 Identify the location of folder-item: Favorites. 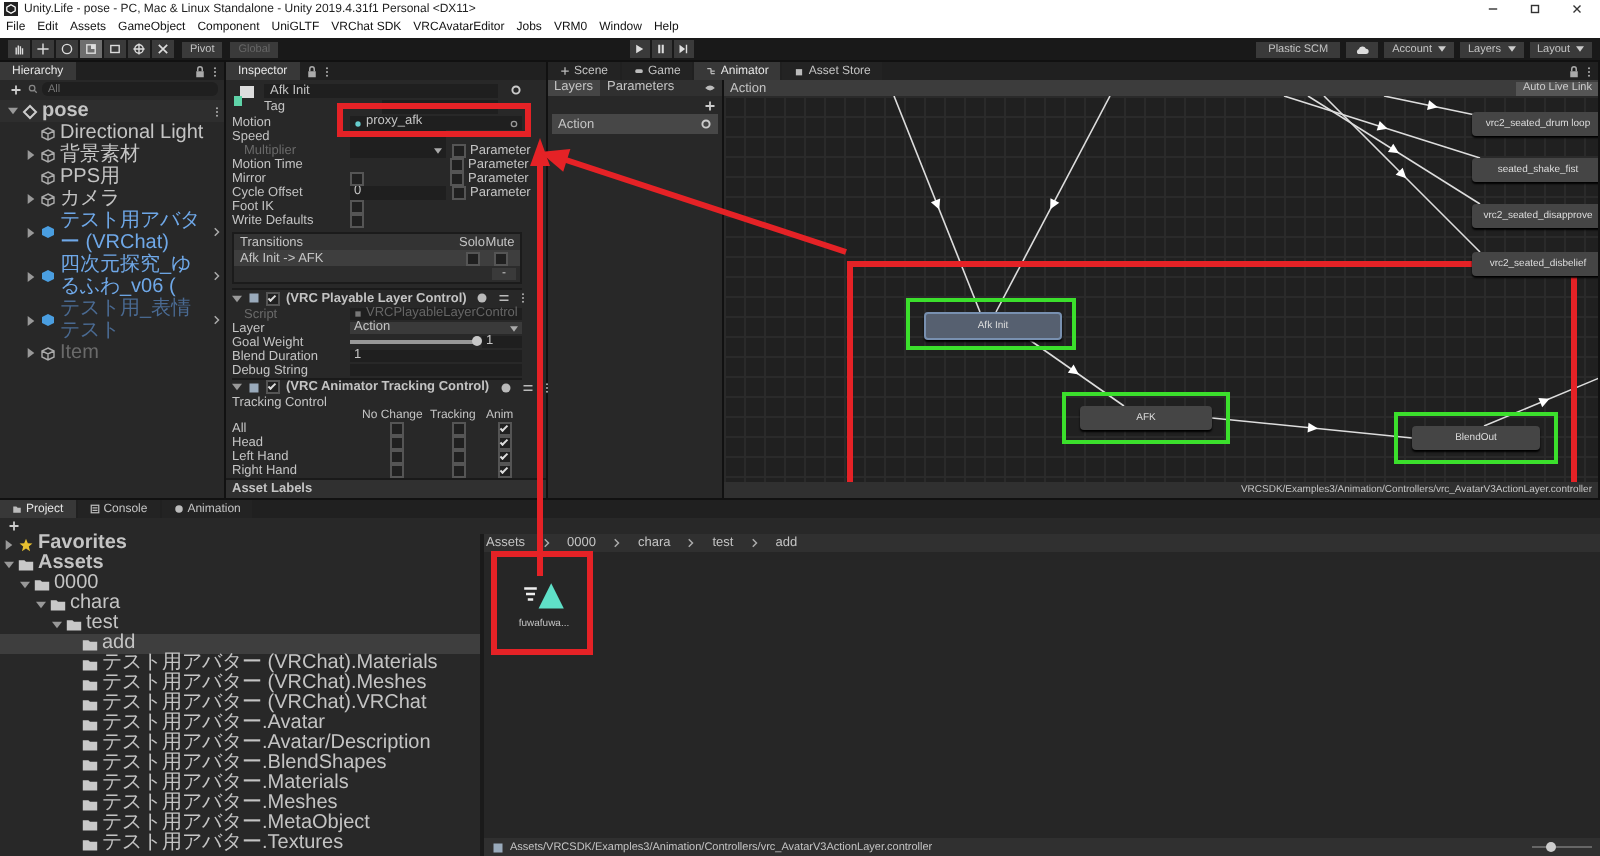
(82, 544).